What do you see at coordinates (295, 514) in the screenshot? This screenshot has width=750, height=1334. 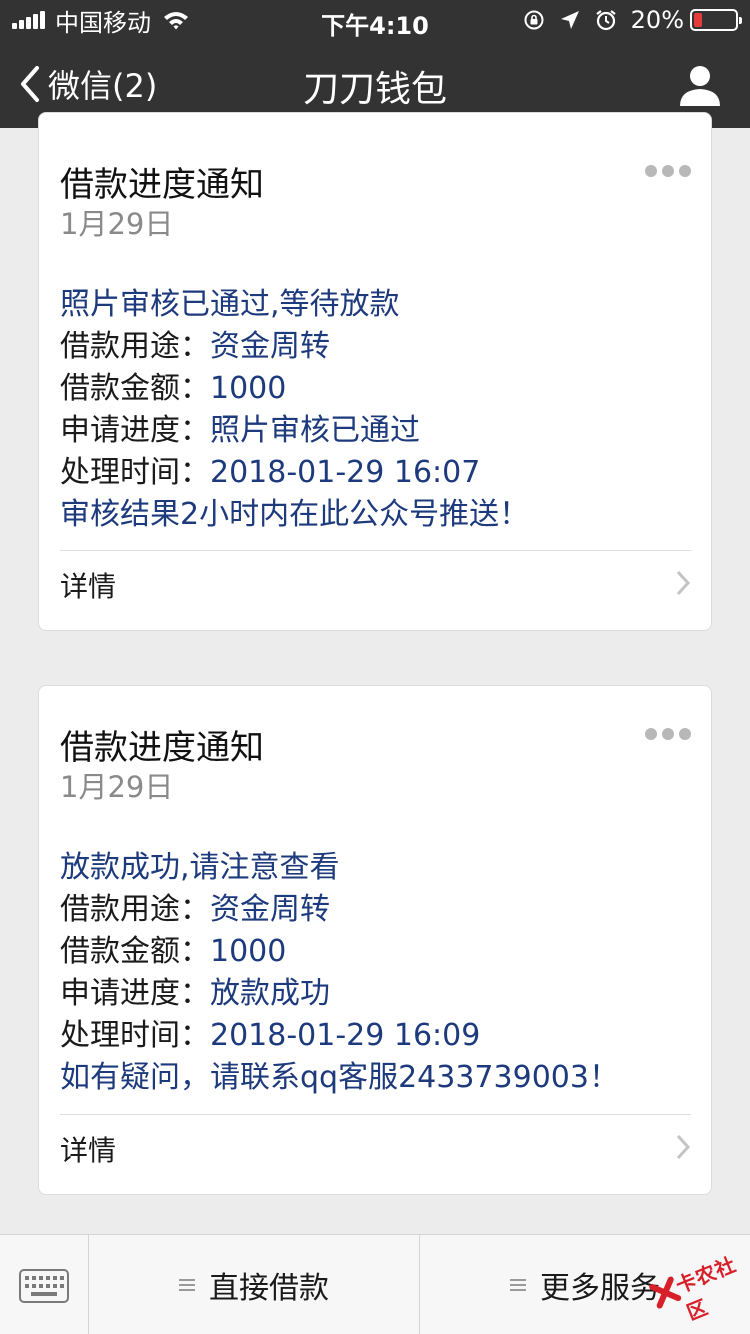 I see `card-footer-note: 审核结果2小时内在此公众号推送！` at bounding box center [295, 514].